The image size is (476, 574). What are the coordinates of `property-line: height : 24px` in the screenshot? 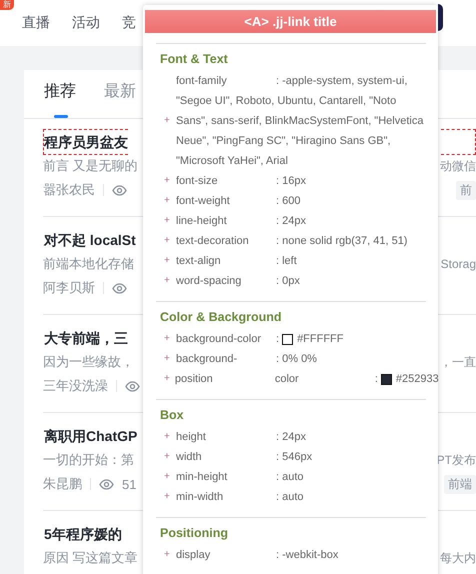 It's located at (241, 437).